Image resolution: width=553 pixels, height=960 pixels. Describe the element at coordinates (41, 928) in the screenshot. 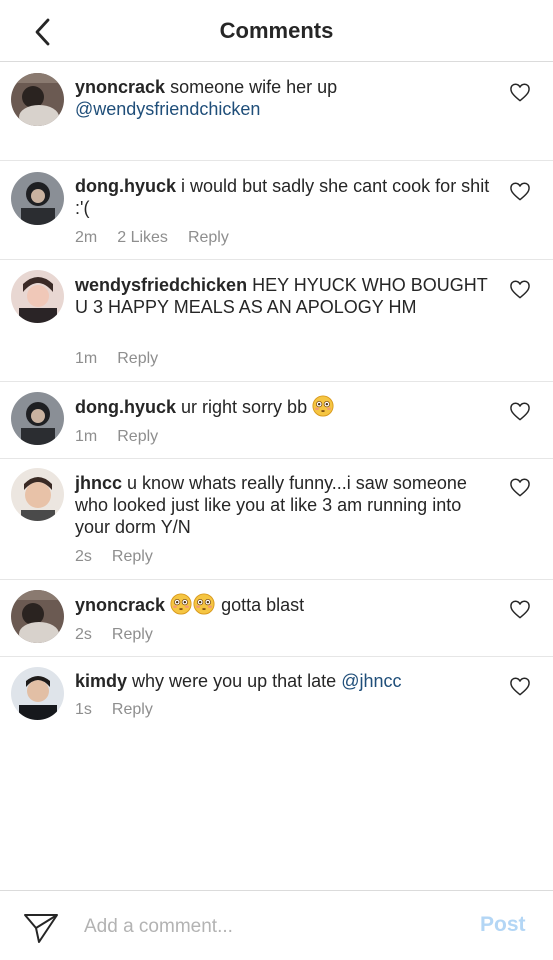

I see `paper-plane-icon` at that location.